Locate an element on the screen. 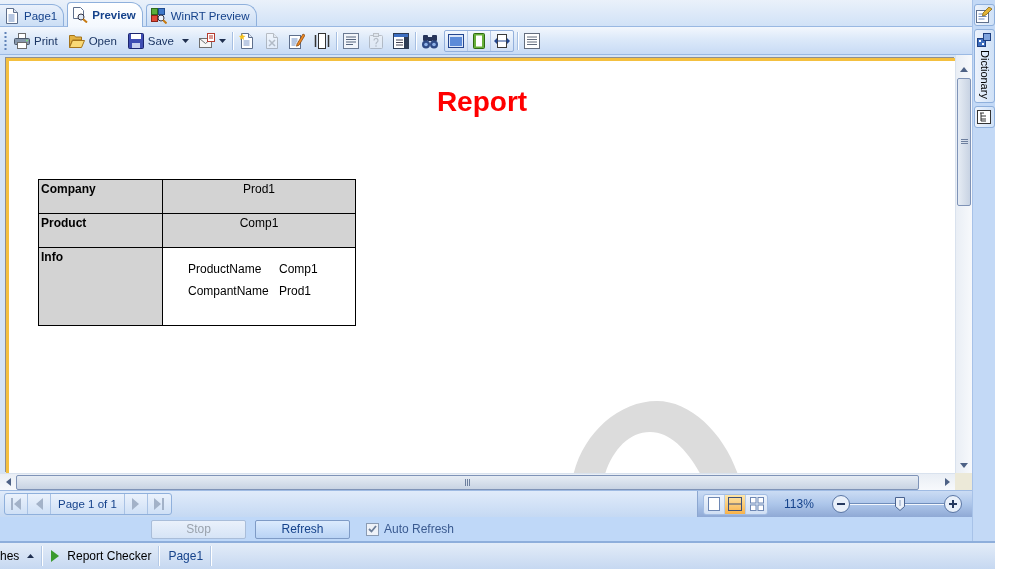  zoom-out-button is located at coordinates (840, 504).